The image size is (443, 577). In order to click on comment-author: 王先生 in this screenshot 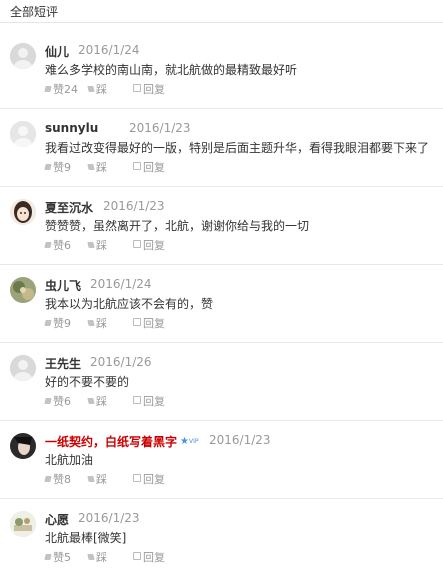, I will do `click(63, 363)`.